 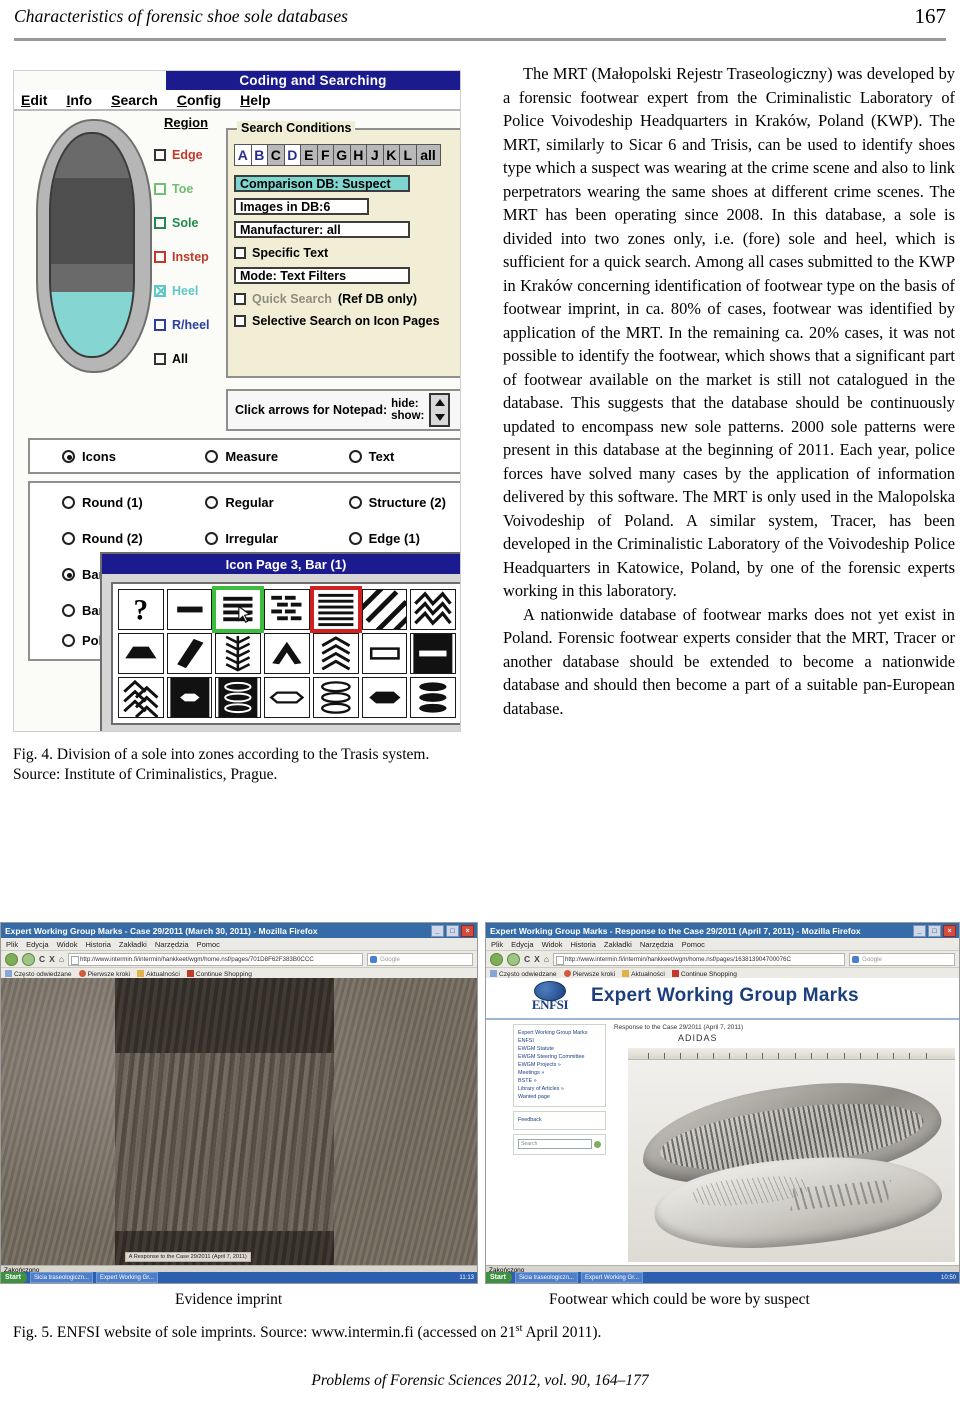 What do you see at coordinates (187, 257) in the screenshot?
I see `region-item-instep: Instep` at bounding box center [187, 257].